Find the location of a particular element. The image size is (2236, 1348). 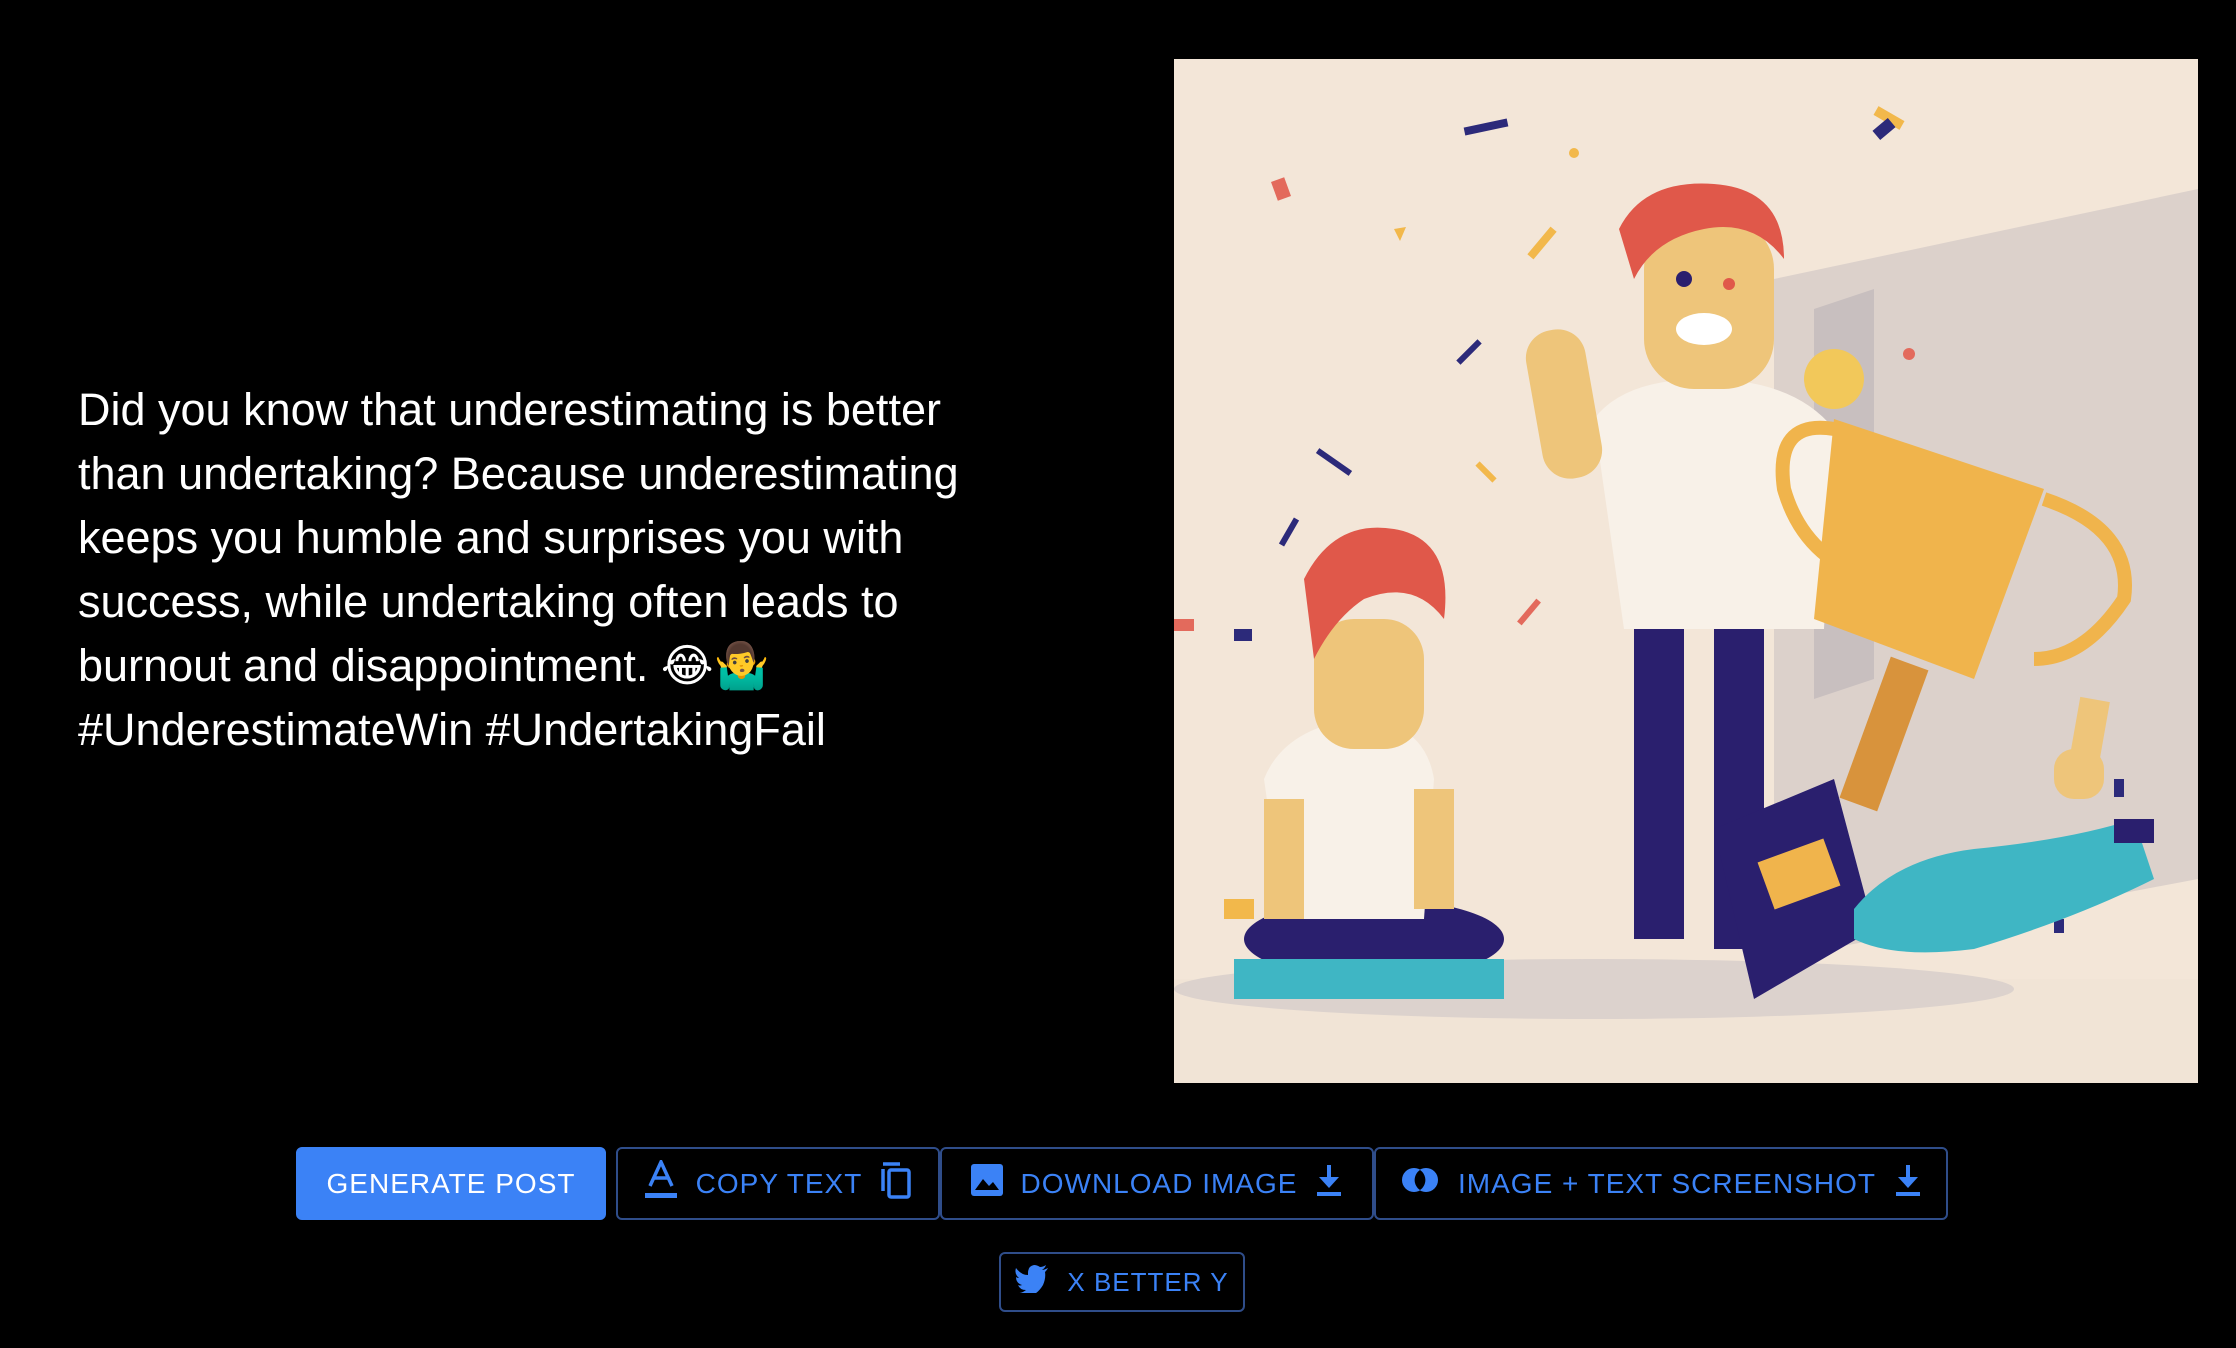

x-better-y-button: X BETTER Y is located at coordinates (1122, 1282).